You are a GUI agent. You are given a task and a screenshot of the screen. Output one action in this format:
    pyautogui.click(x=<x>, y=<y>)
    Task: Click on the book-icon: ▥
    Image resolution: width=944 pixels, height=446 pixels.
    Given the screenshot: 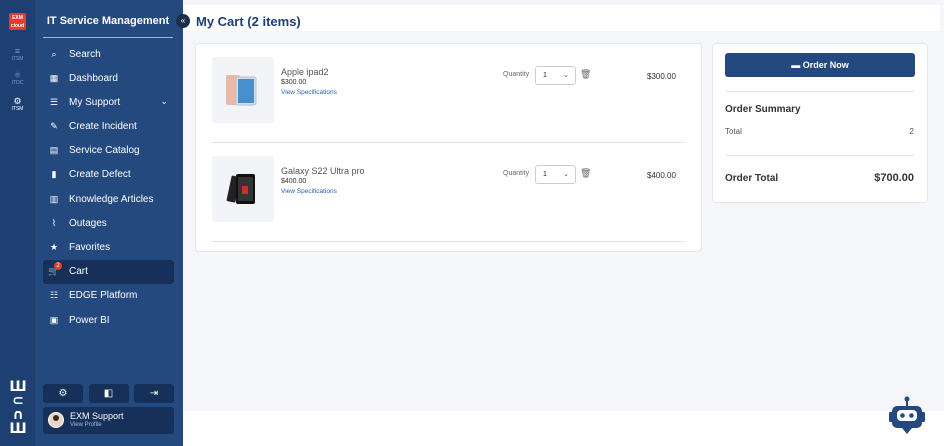 What is the action you would take?
    pyautogui.click(x=54, y=198)
    